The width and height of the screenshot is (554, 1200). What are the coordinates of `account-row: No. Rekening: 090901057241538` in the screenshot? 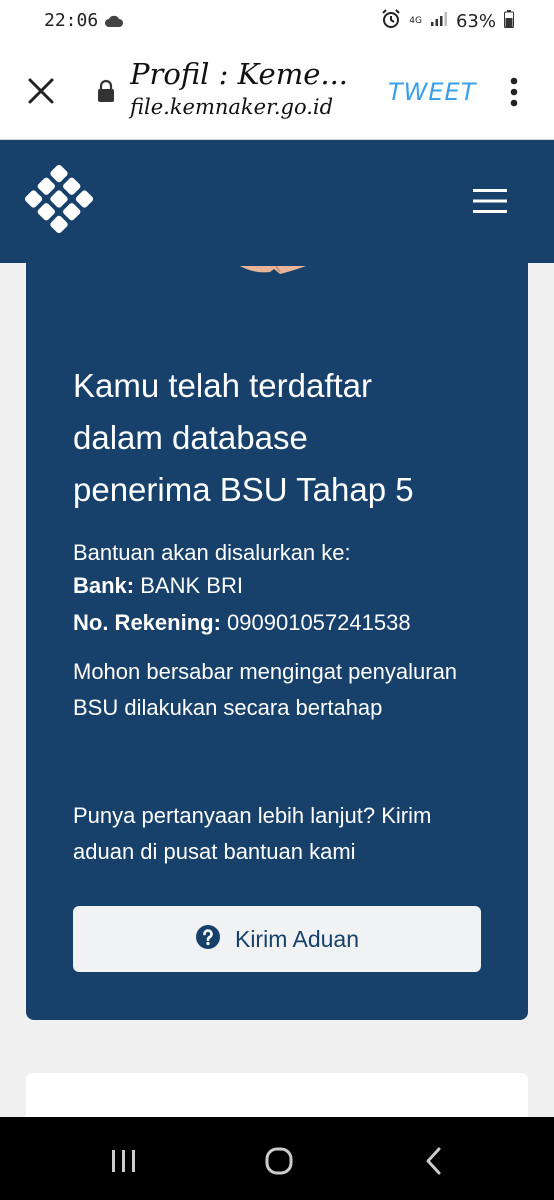 It's located at (242, 623).